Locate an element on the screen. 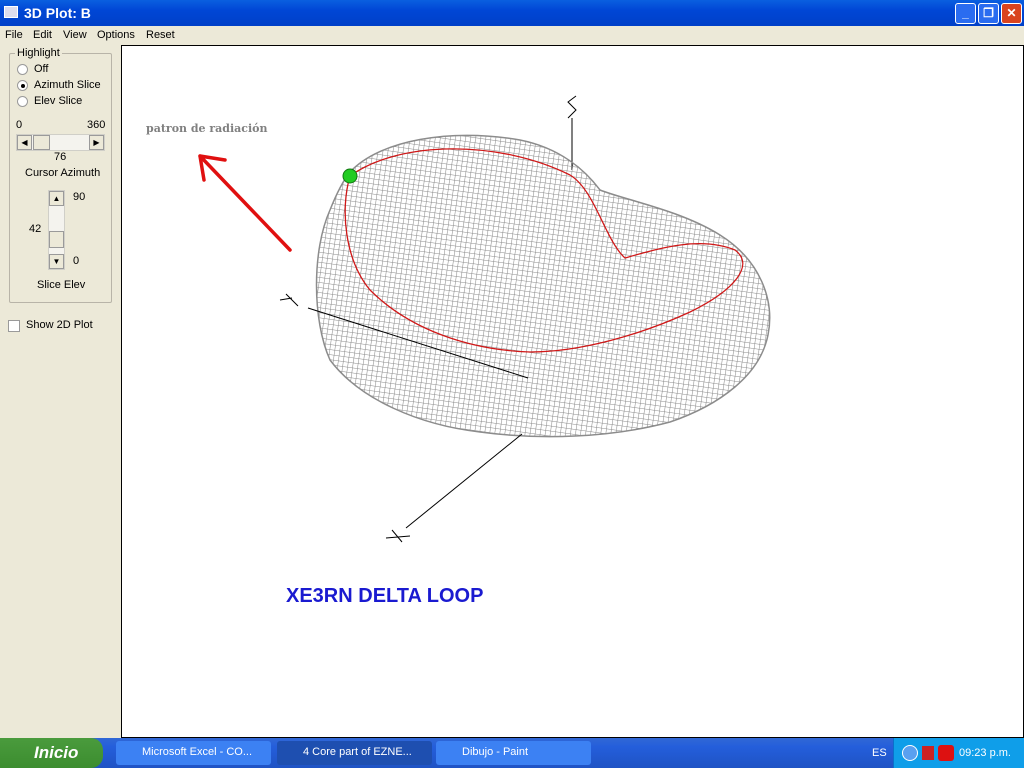  elevation-value: 42 is located at coordinates (35, 229).